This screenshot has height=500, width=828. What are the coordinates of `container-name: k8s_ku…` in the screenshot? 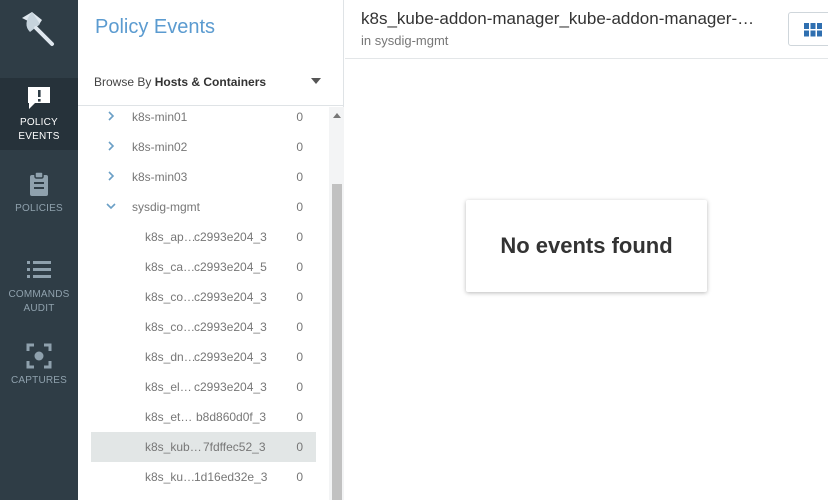 It's located at (170, 477).